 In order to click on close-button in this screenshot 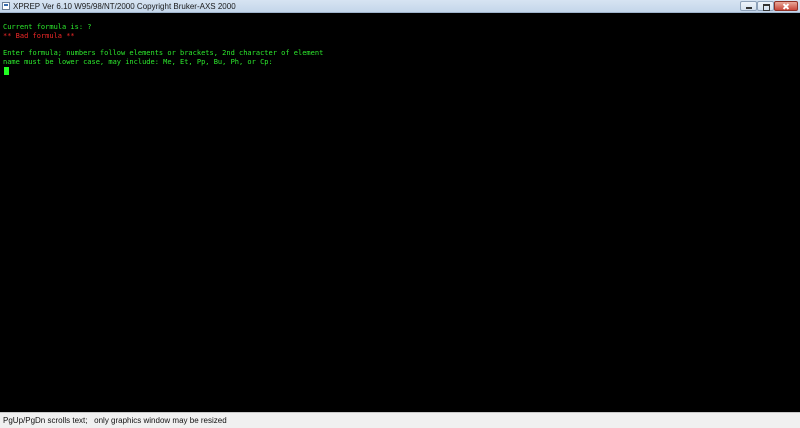, I will do `click(786, 6)`.